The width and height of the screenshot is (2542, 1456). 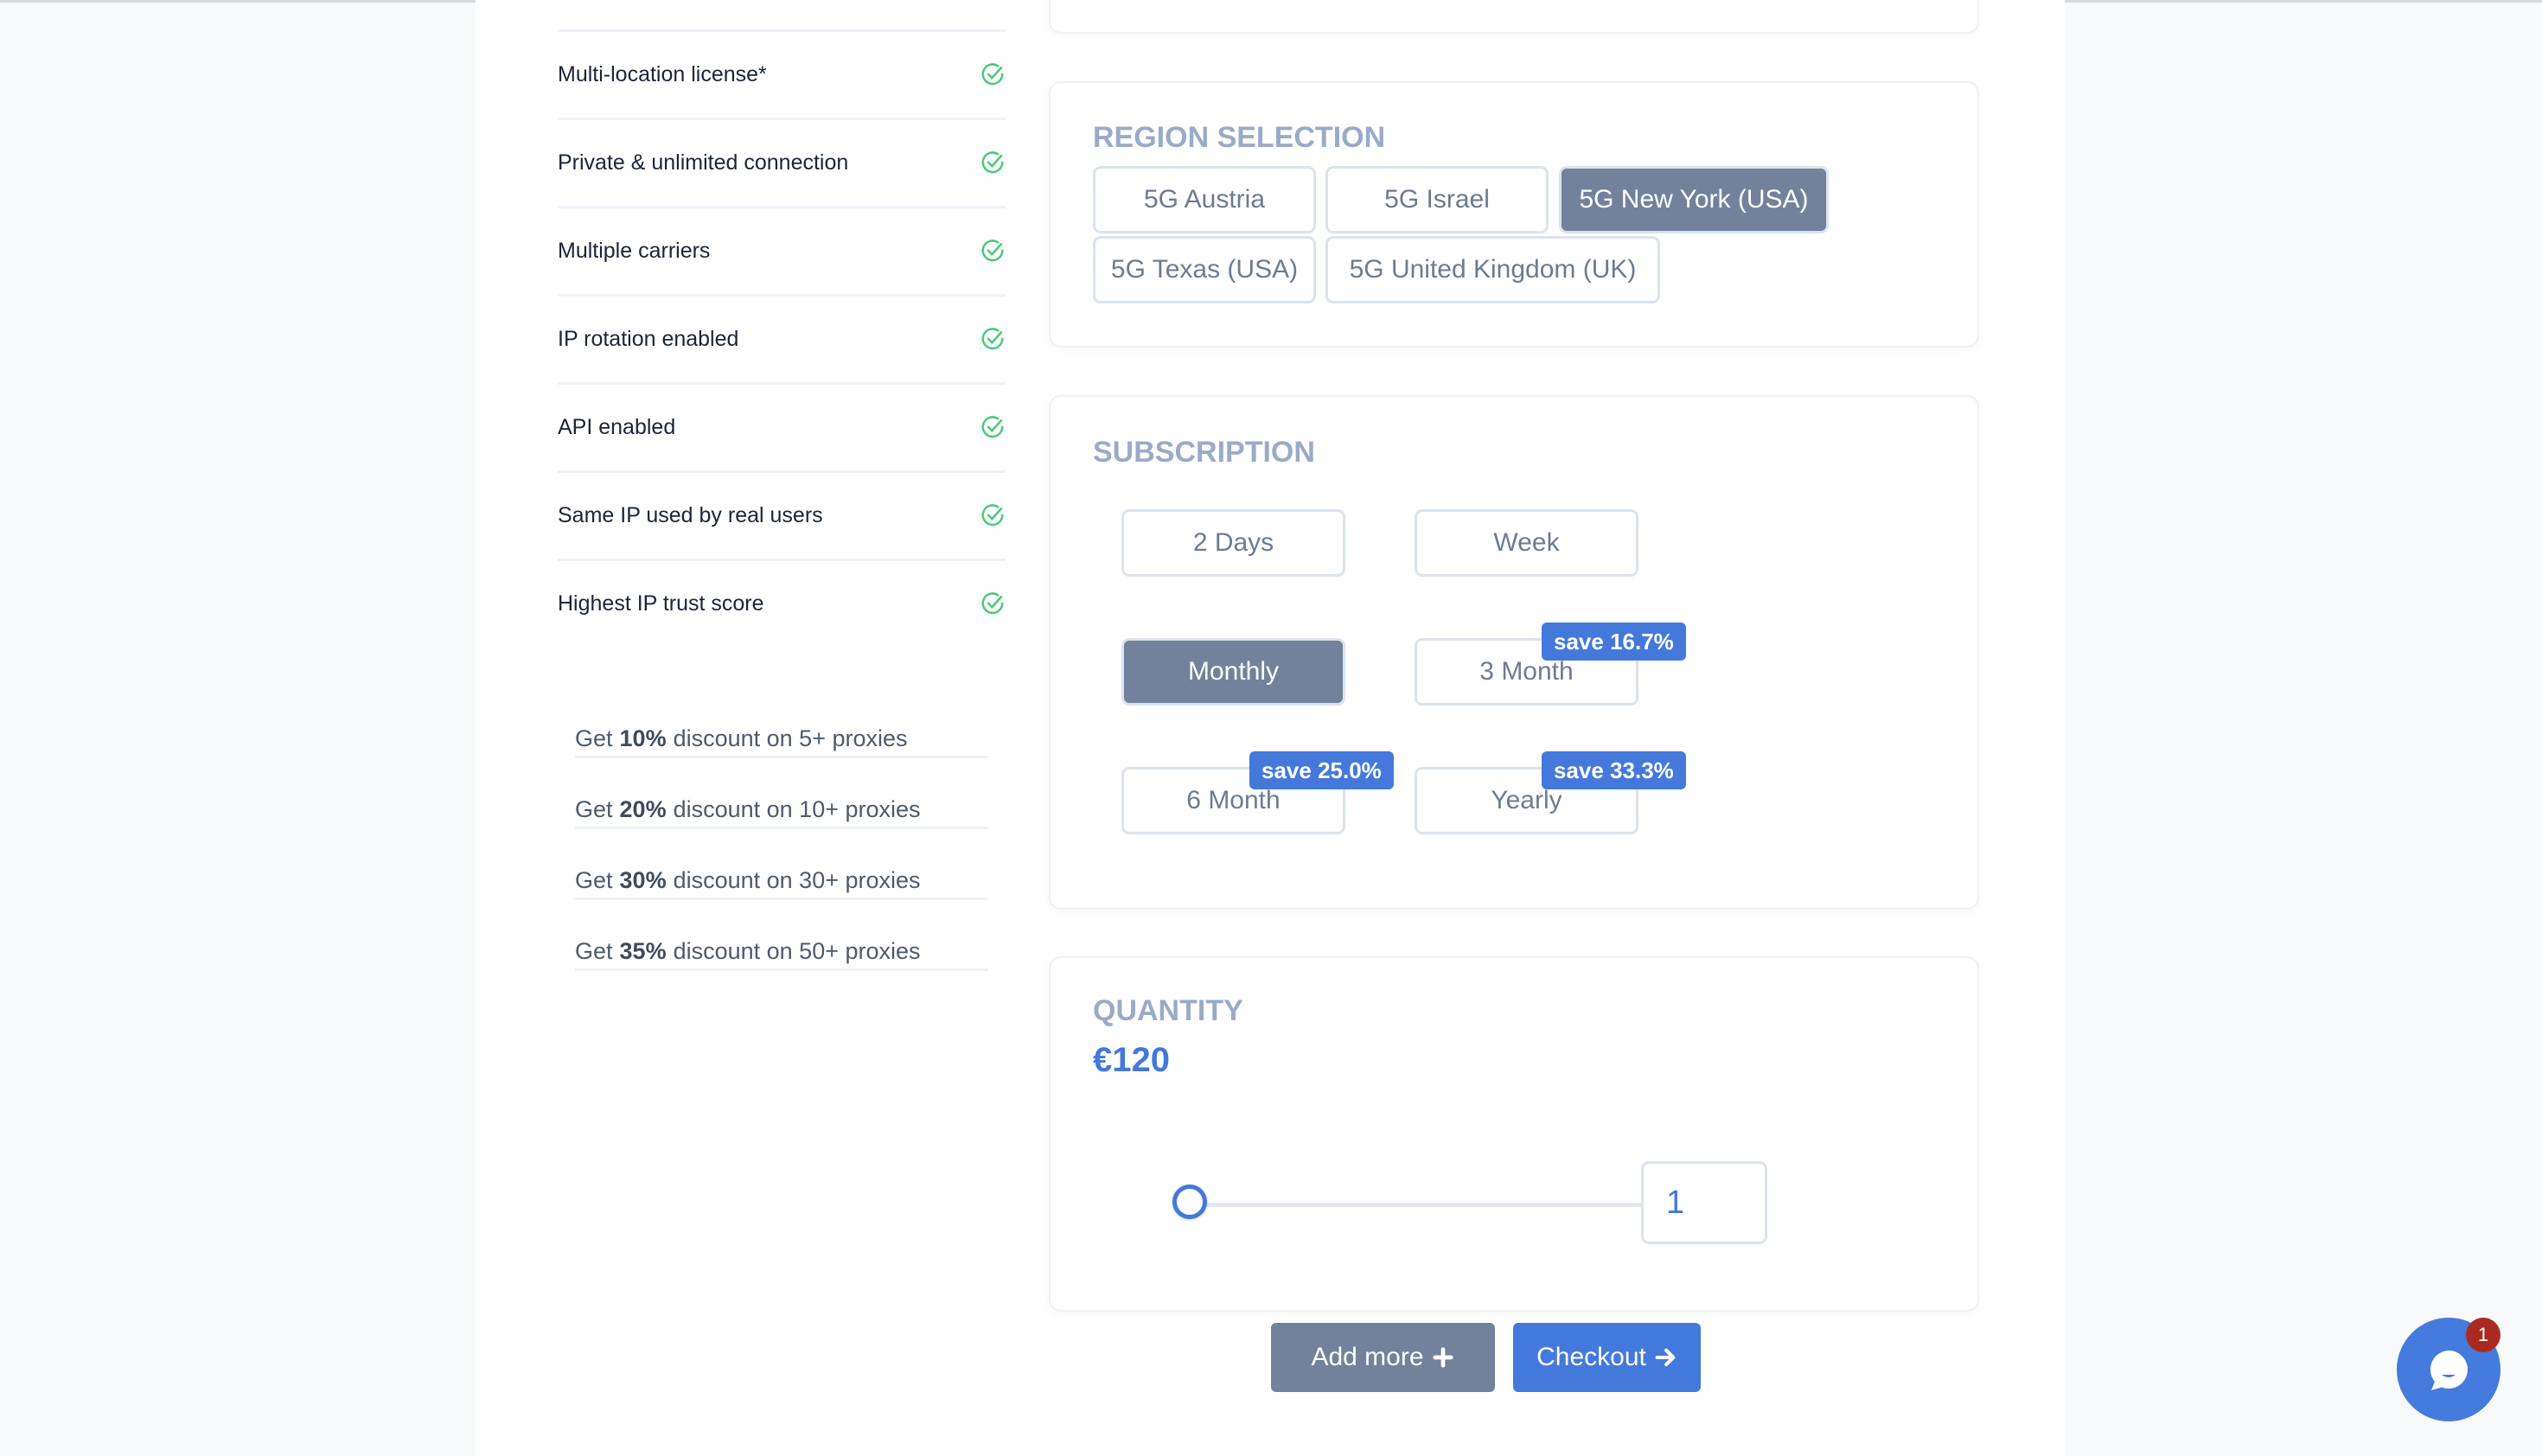 What do you see at coordinates (1239, 138) in the screenshot?
I see `region-title: REGION SELECTION` at bounding box center [1239, 138].